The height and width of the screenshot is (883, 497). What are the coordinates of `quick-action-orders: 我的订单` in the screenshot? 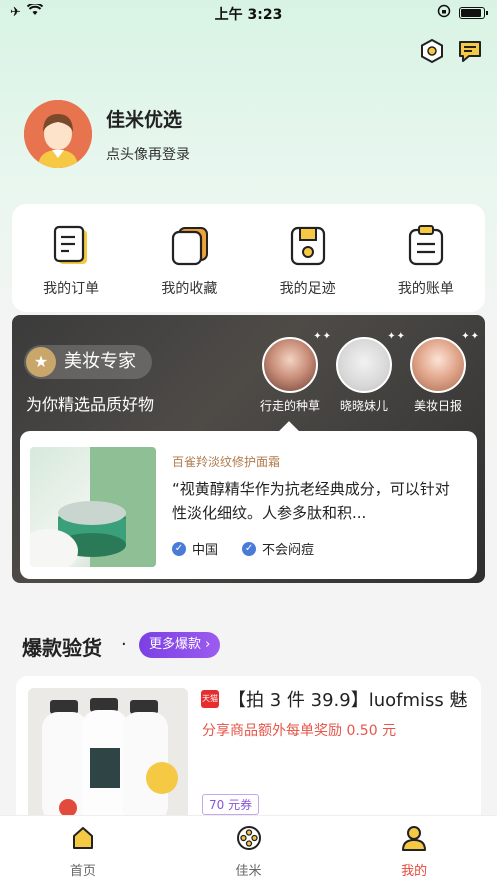 It's located at (71, 258).